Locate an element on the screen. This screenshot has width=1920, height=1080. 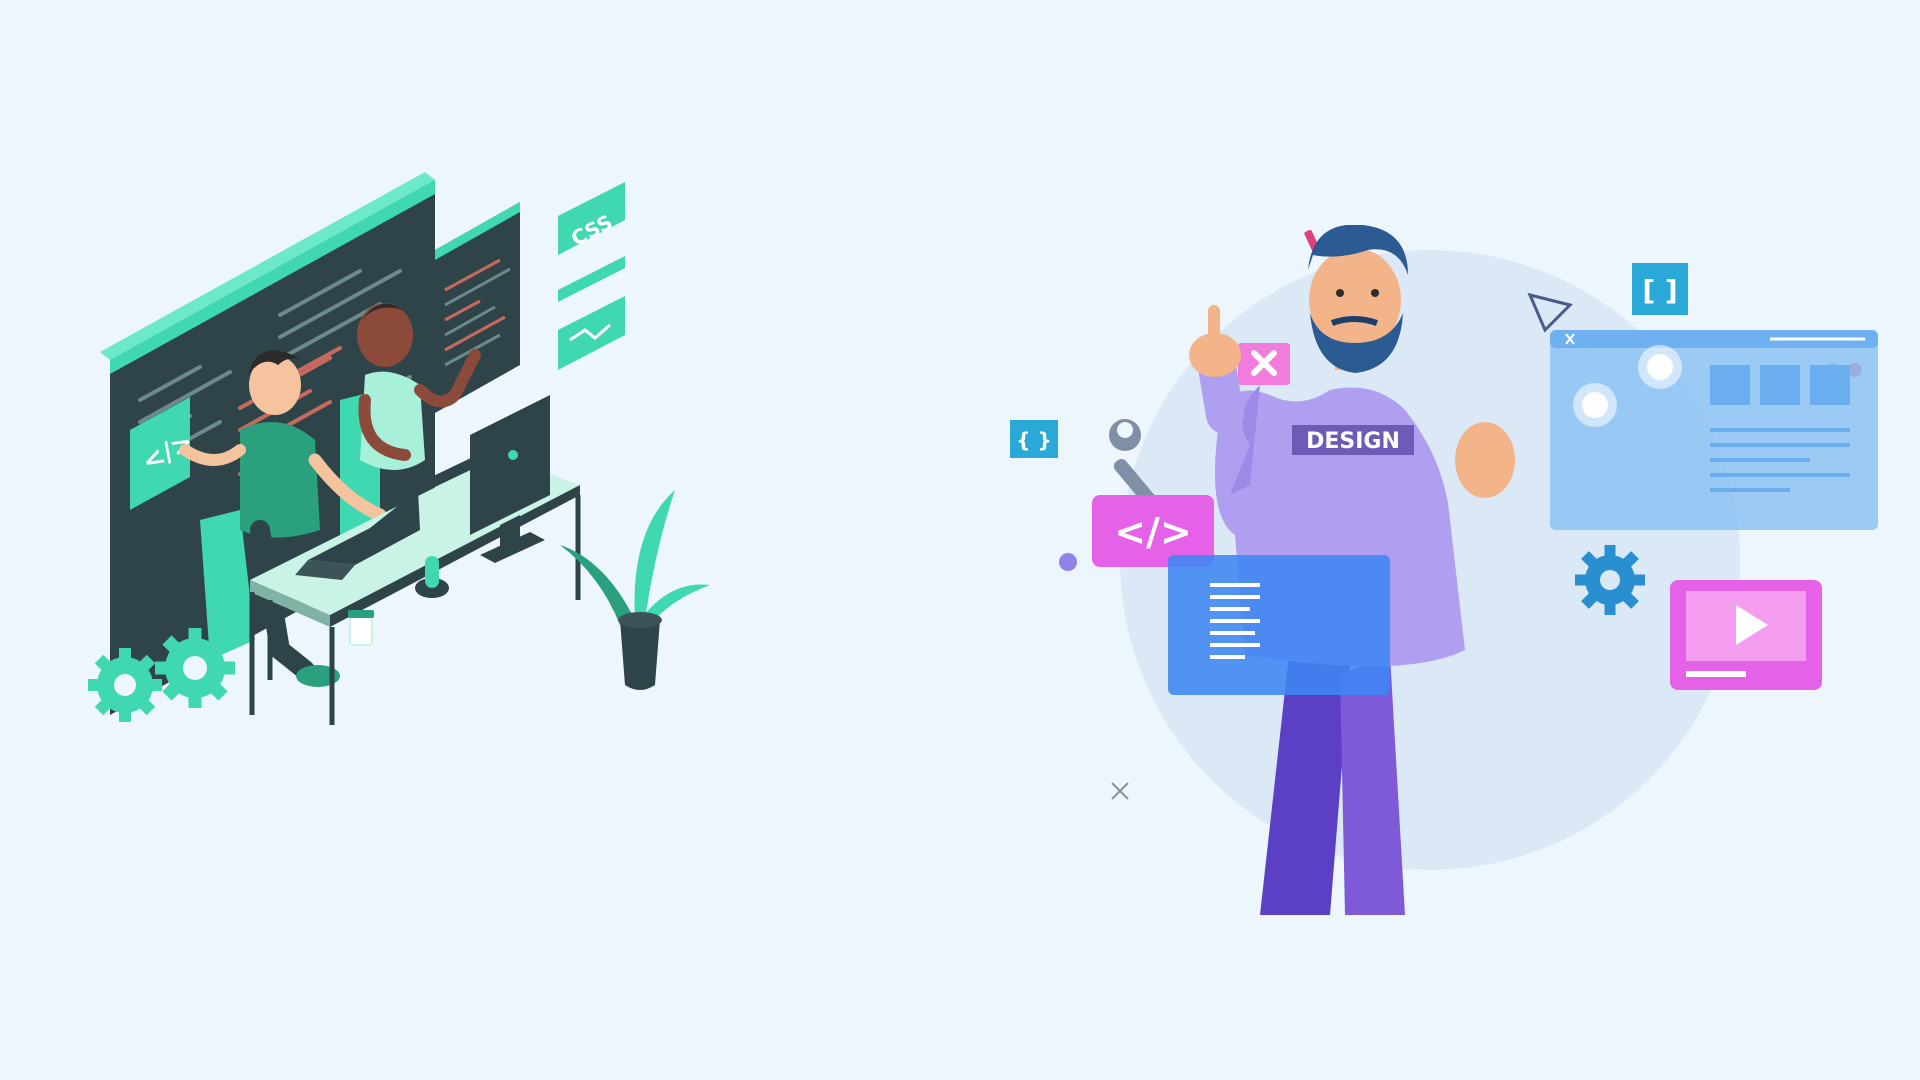
bracket-small-text: { } is located at coordinates (1033, 440).